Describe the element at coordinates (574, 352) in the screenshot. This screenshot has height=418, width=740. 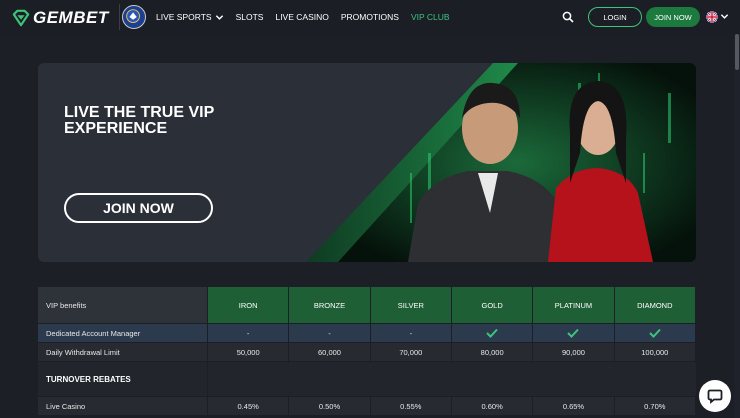
I see `table-cell: 90,000` at that location.